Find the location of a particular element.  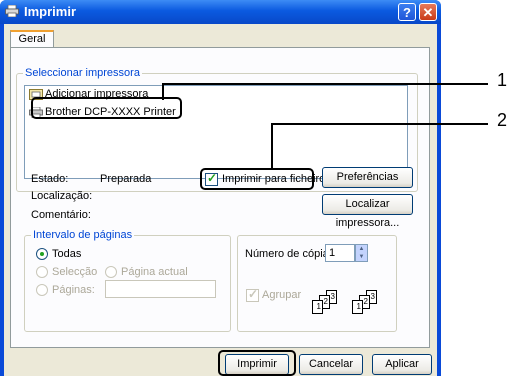

callout-number-1: 1 is located at coordinates (502, 80).